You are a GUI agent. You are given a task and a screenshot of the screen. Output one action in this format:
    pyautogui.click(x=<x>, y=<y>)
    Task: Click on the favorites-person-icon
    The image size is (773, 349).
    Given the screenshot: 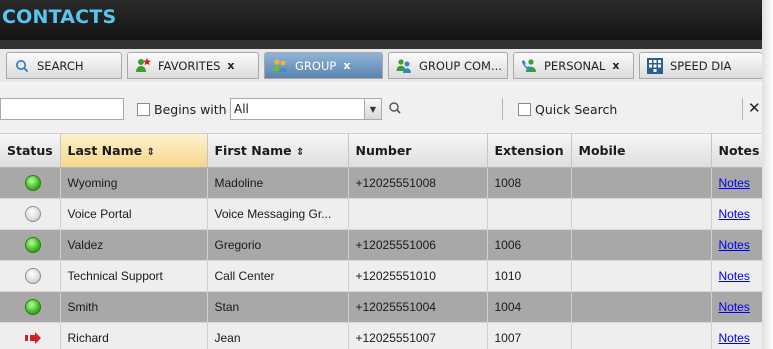 What is the action you would take?
    pyautogui.click(x=143, y=66)
    